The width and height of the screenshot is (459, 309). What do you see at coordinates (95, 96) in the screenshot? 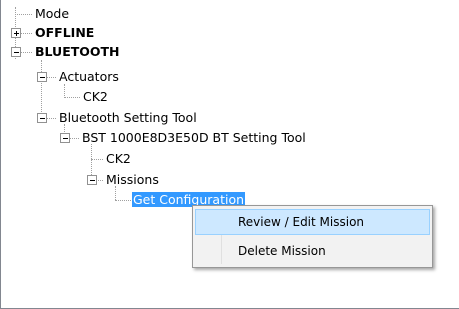
I see `tree-node-ck2-actuator: CK2` at bounding box center [95, 96].